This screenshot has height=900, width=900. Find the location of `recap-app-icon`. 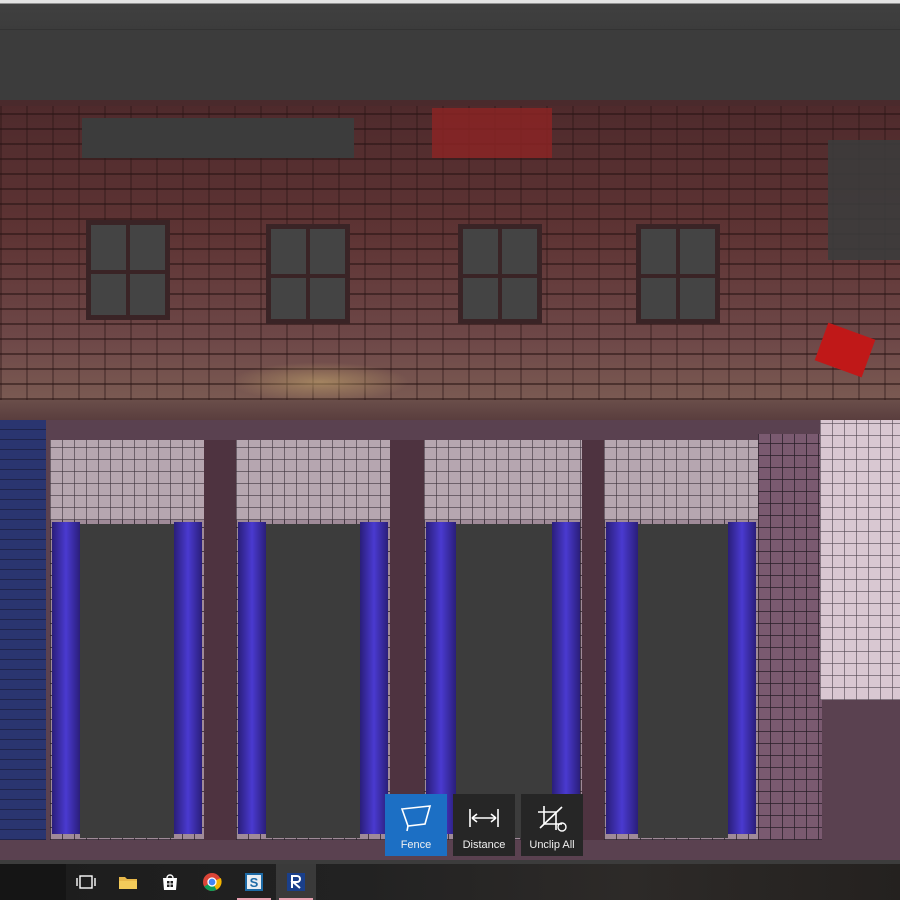

recap-app-icon is located at coordinates (296, 882).